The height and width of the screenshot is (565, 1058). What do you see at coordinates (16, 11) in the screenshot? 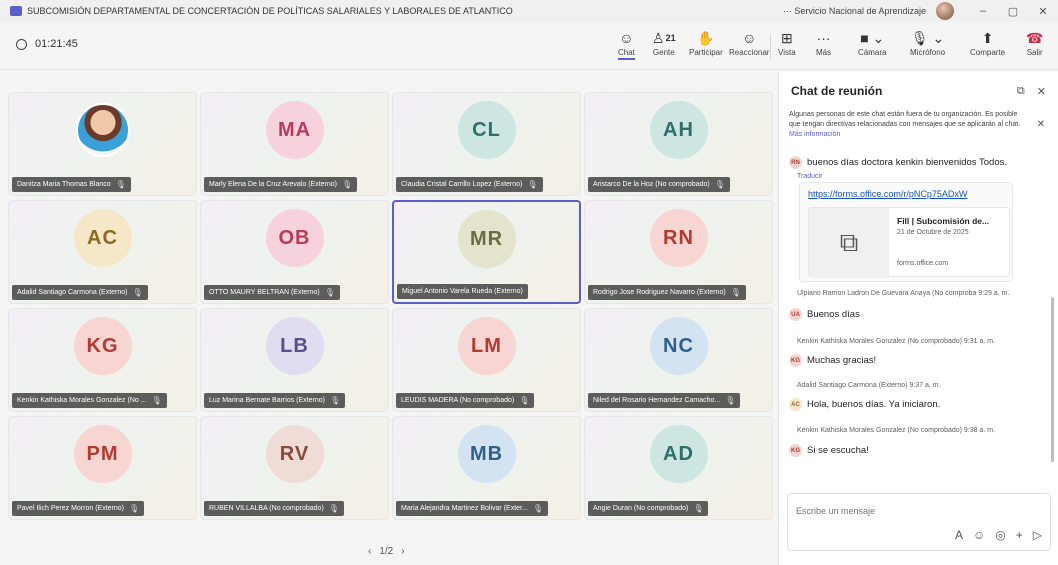
I see `teams-icon` at bounding box center [16, 11].